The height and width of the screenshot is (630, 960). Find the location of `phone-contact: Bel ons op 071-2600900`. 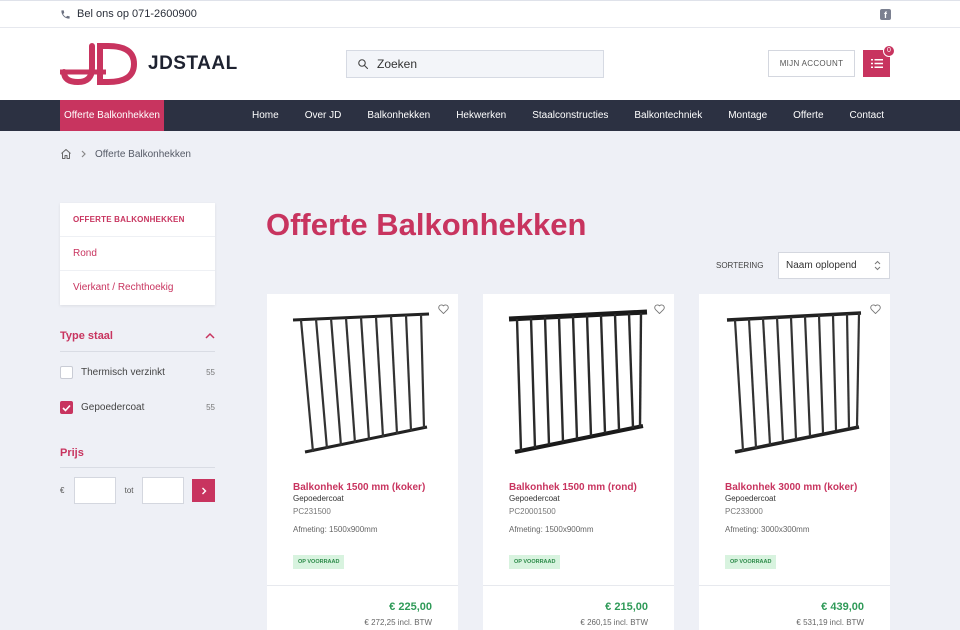

phone-contact: Bel ons op 071-2600900 is located at coordinates (128, 14).